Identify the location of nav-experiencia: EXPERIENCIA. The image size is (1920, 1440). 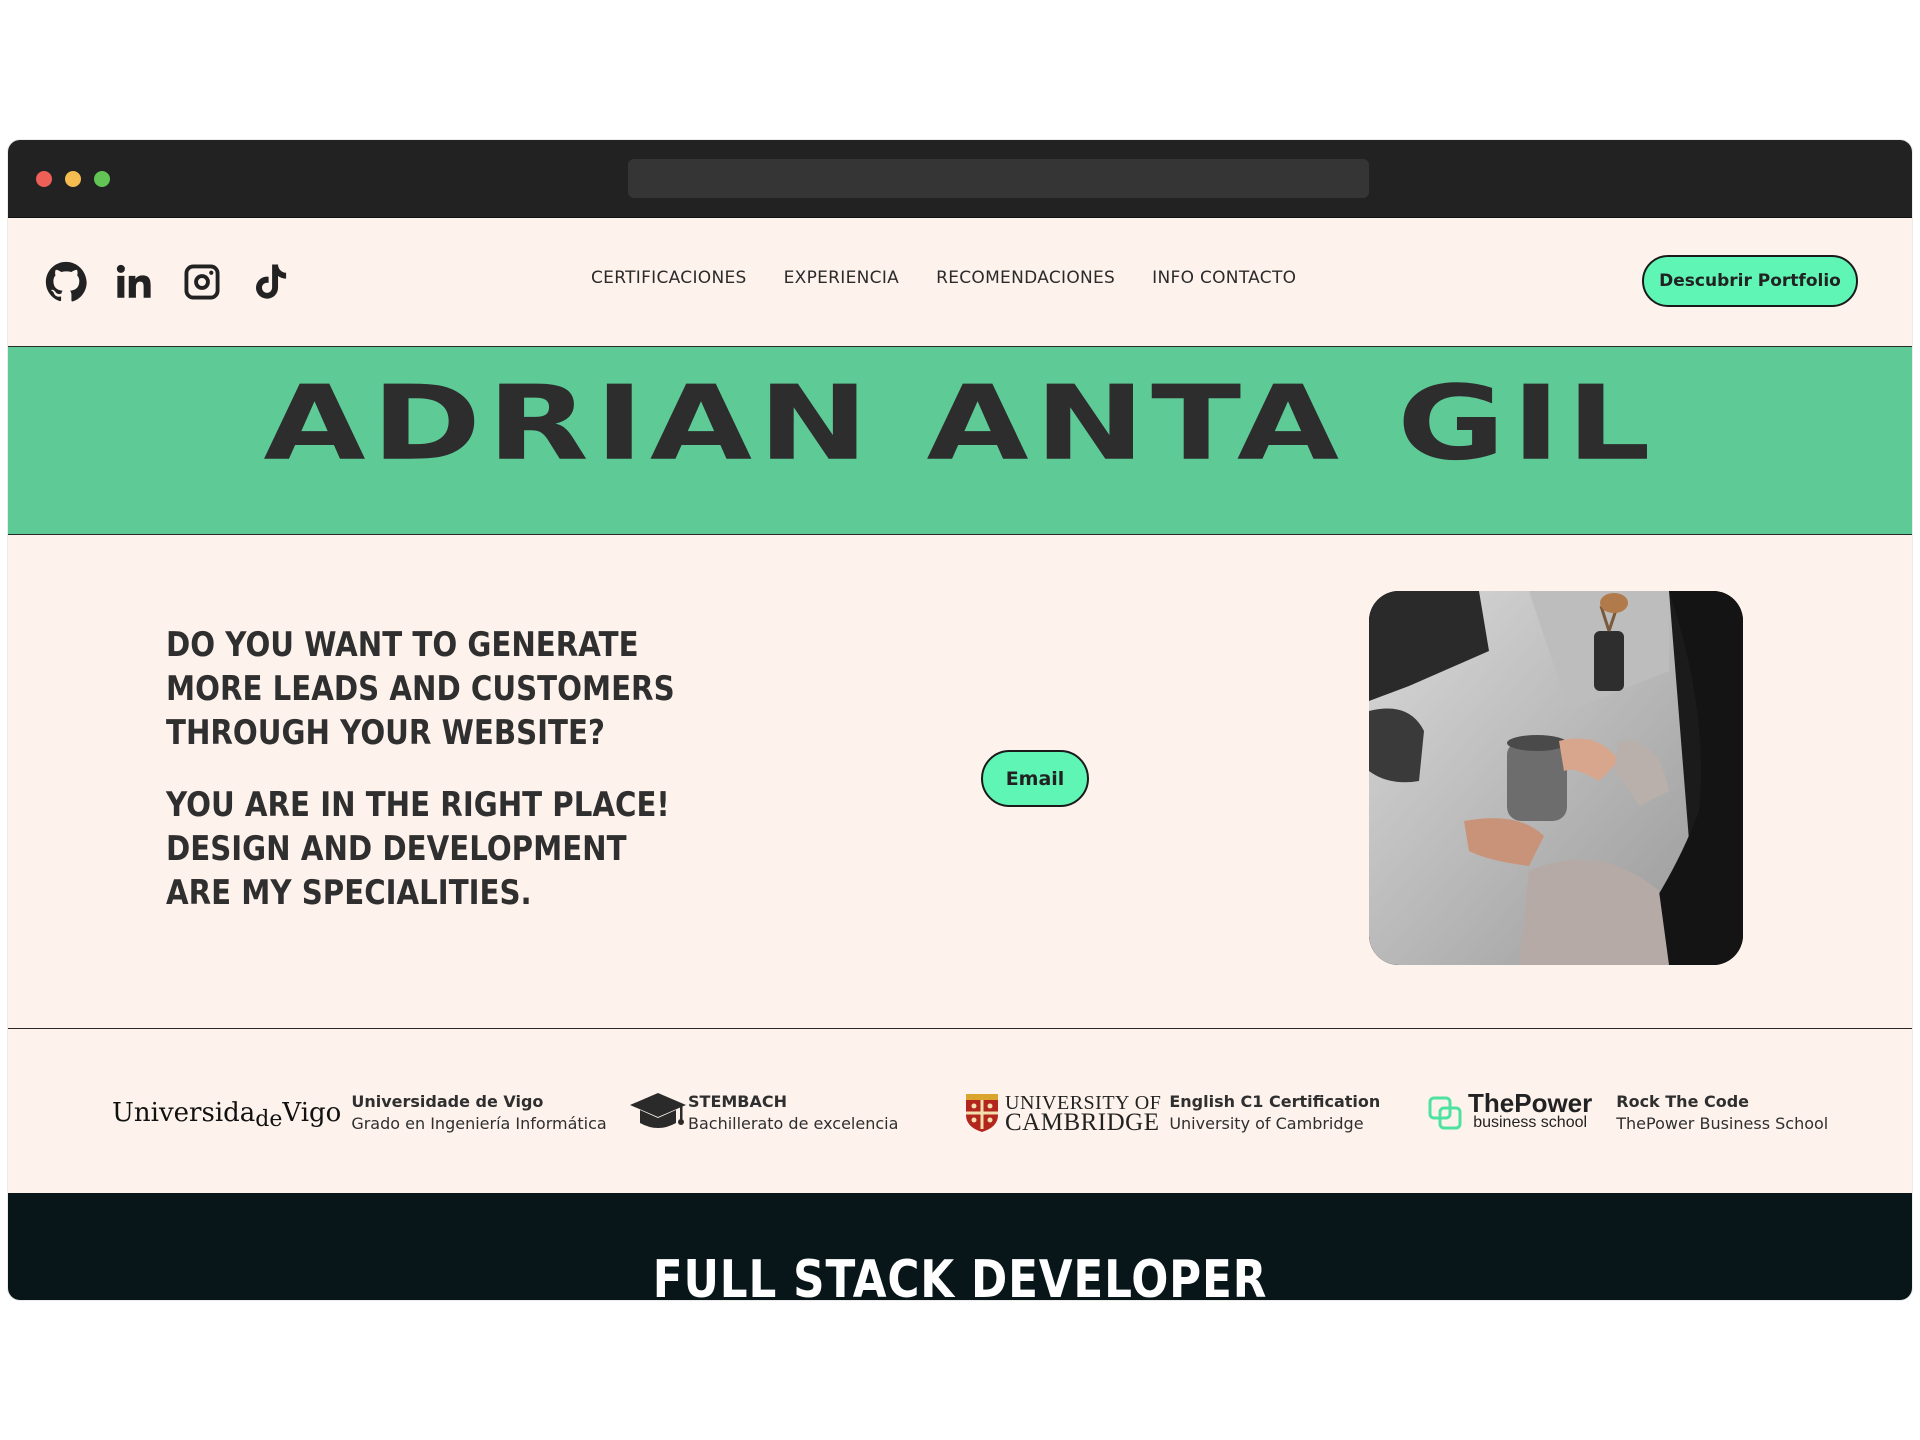
(841, 278).